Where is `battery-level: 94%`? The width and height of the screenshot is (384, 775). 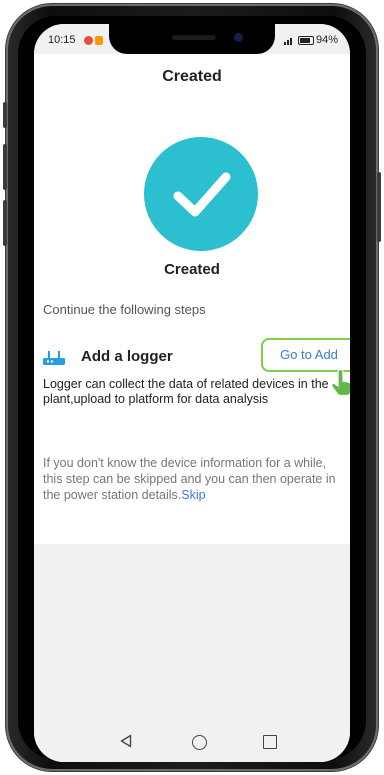
battery-level: 94% is located at coordinates (326, 40).